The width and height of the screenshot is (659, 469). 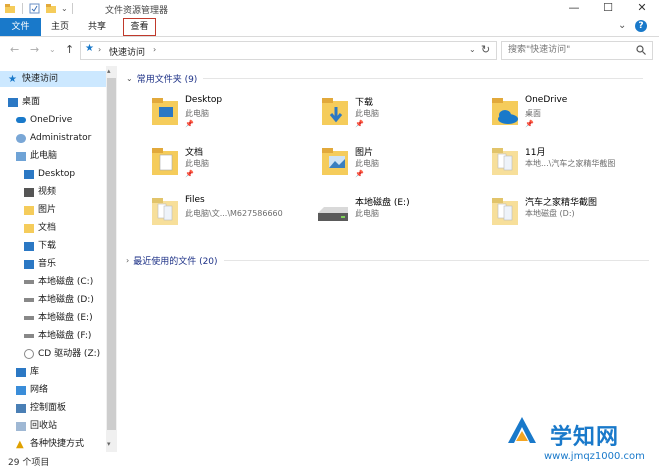 I want to click on watermark-brand: 学知网, so click(x=585, y=437).